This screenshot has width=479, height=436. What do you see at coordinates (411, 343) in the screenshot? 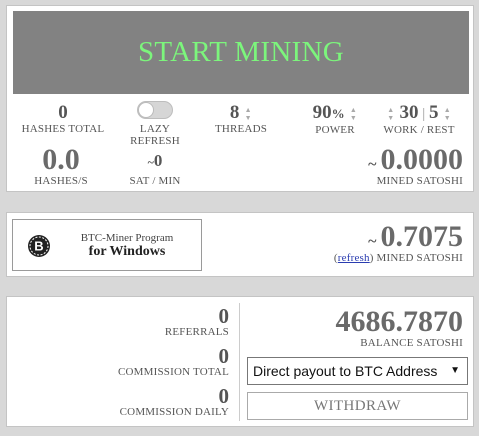
I see `balance-label: BALANCE SATOSHI` at bounding box center [411, 343].